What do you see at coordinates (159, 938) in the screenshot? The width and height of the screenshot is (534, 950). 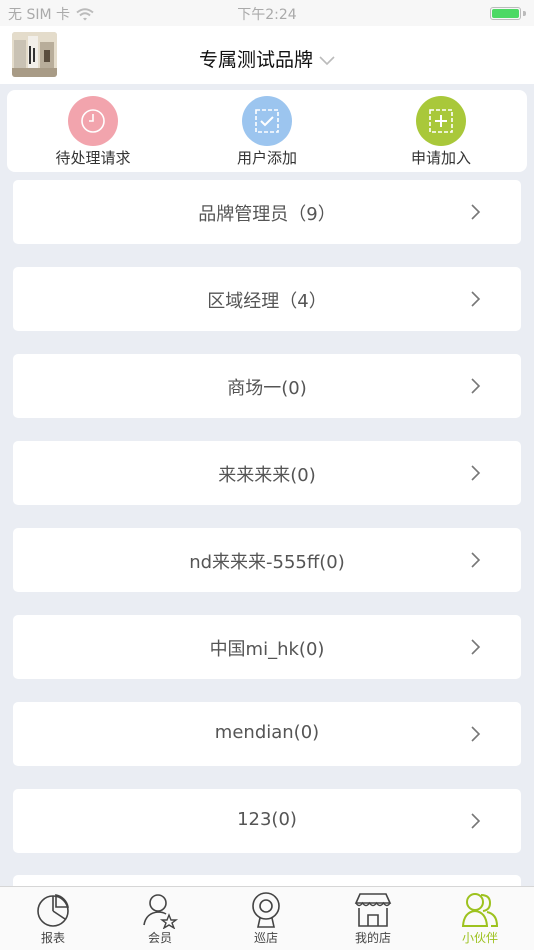 I see `tab-label: 会员` at bounding box center [159, 938].